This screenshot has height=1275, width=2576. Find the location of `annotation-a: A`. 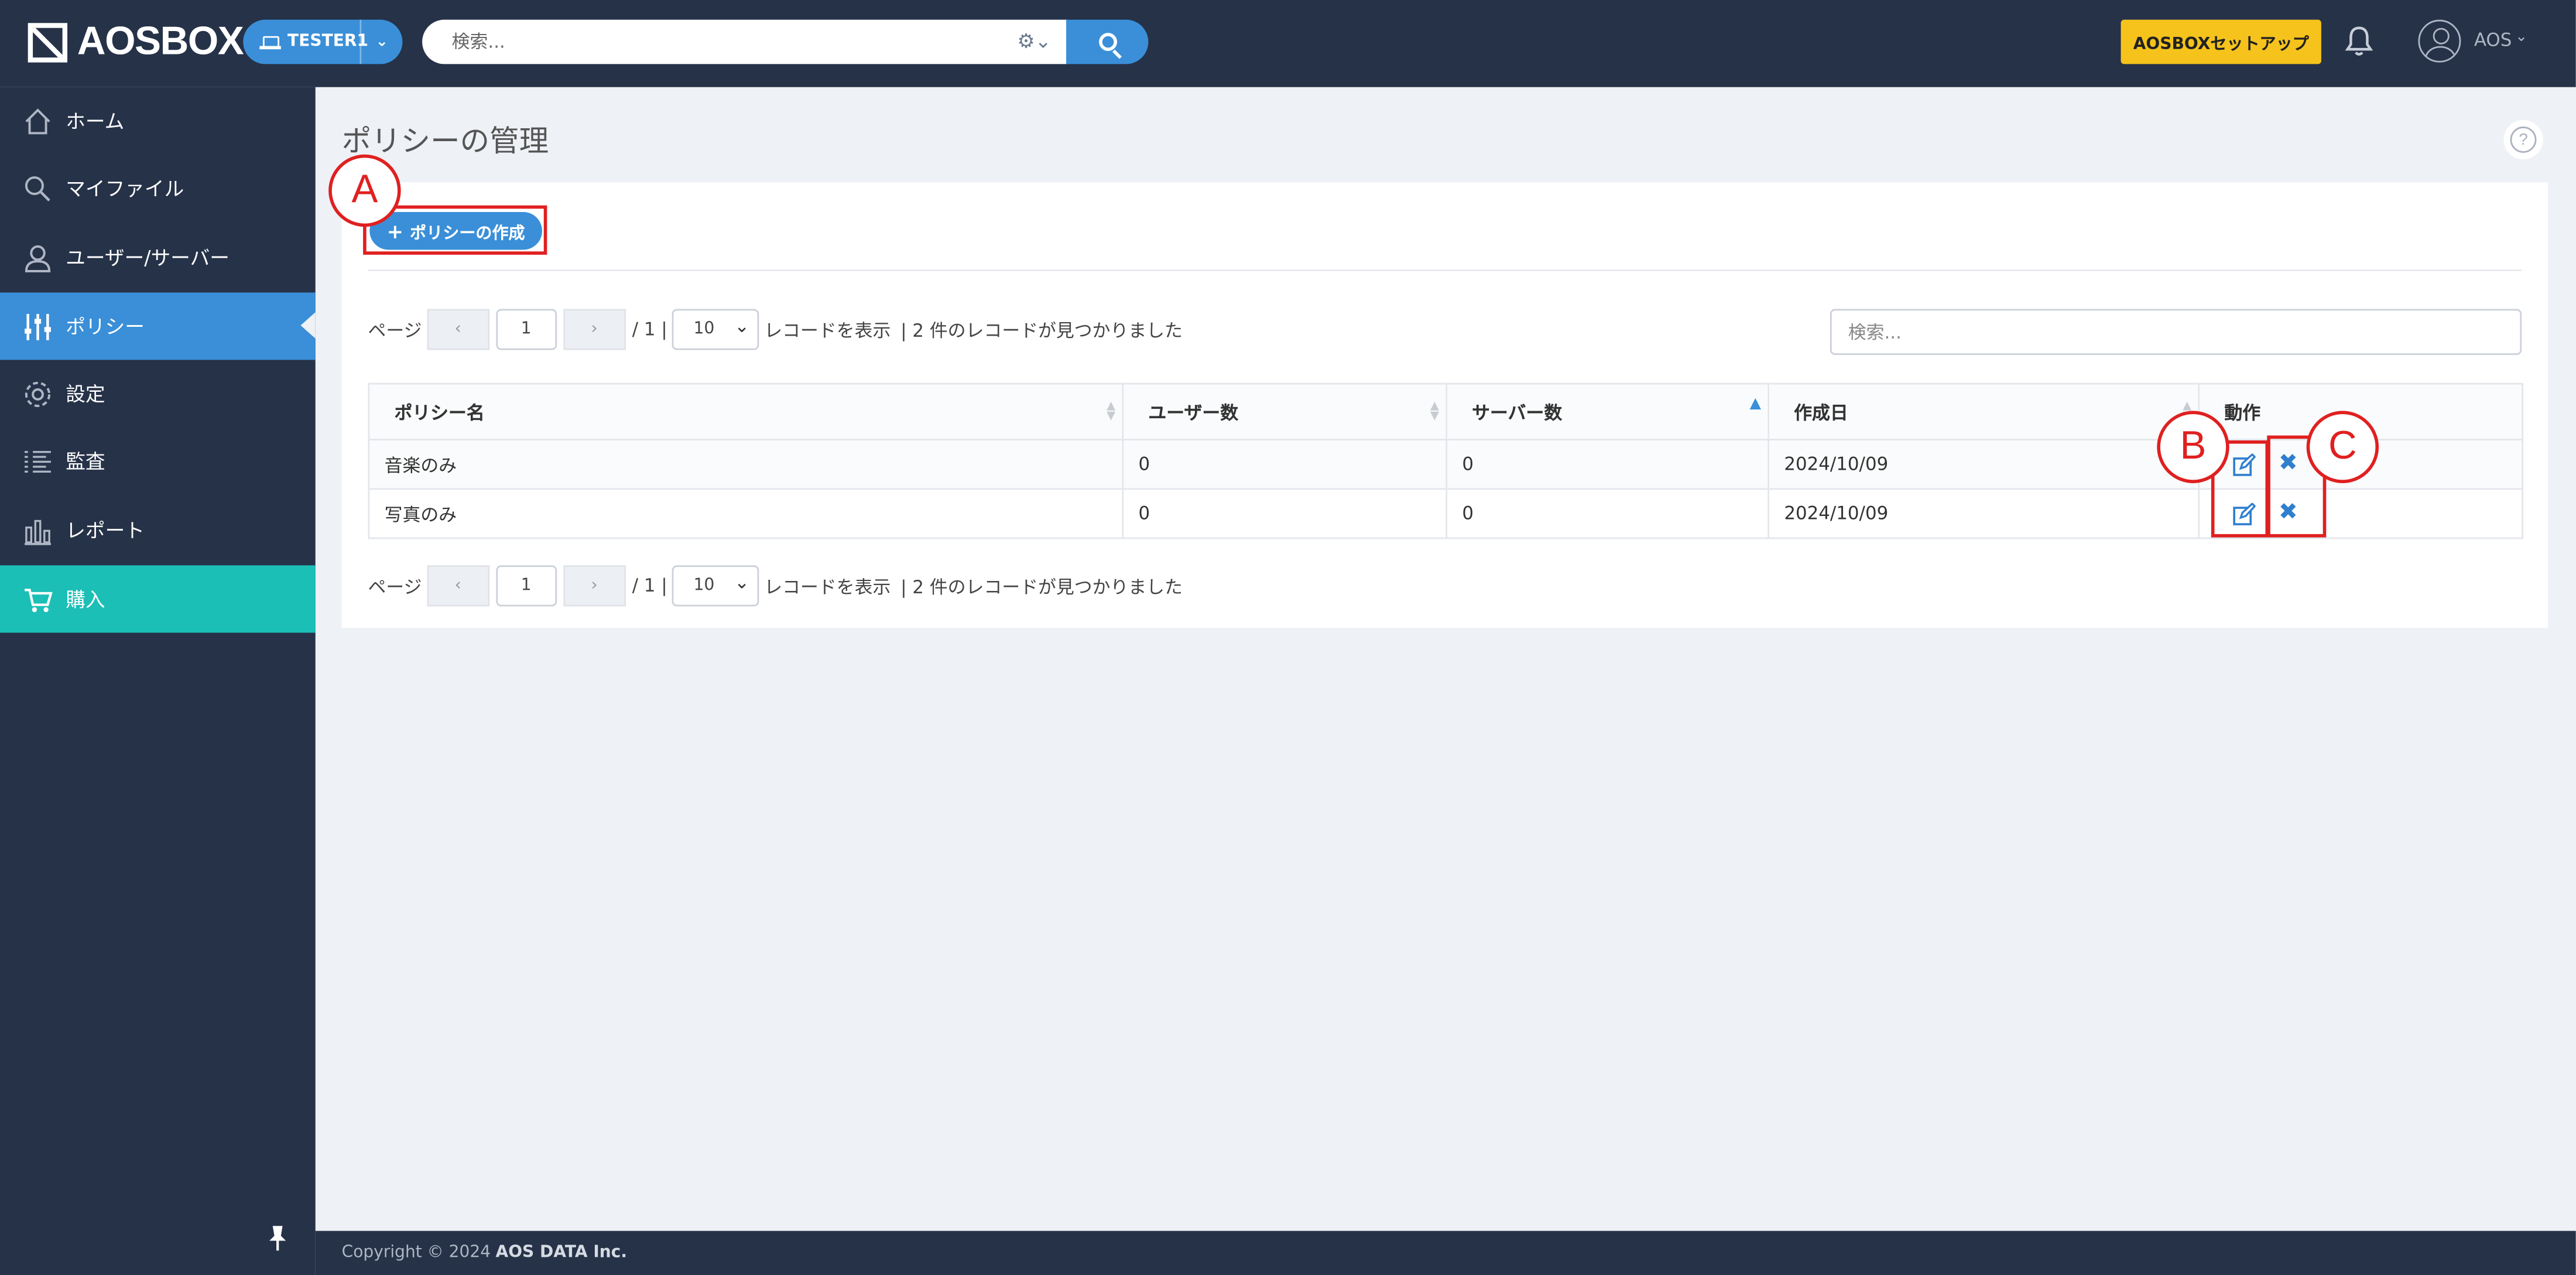

annotation-a: A is located at coordinates (364, 190).